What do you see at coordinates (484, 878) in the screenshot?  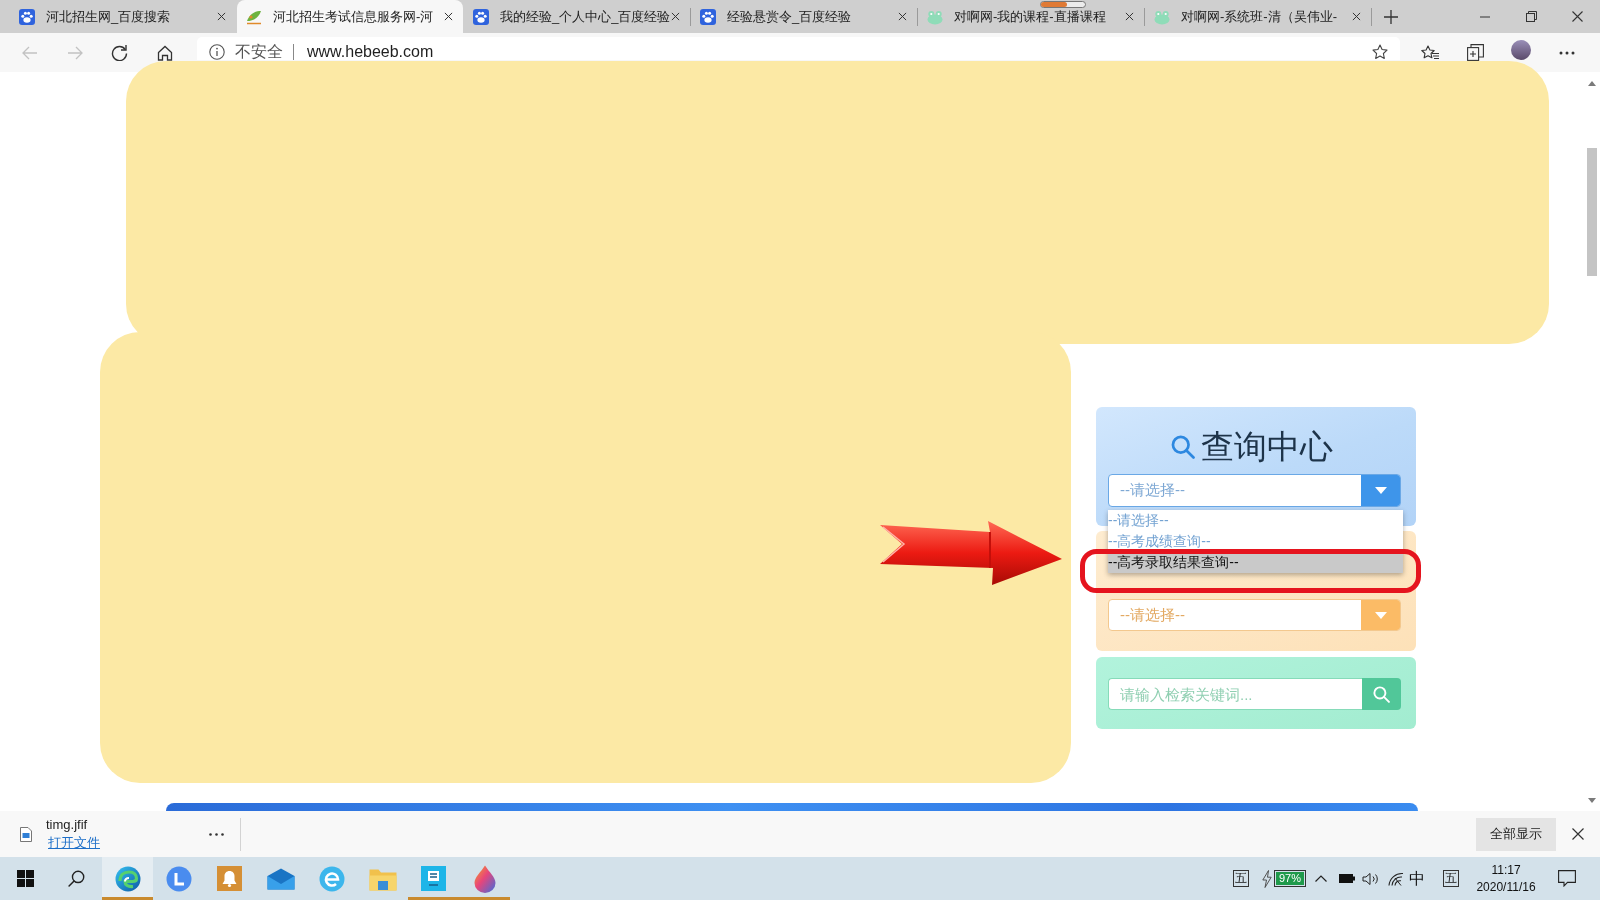 I see `drop-icon` at bounding box center [484, 878].